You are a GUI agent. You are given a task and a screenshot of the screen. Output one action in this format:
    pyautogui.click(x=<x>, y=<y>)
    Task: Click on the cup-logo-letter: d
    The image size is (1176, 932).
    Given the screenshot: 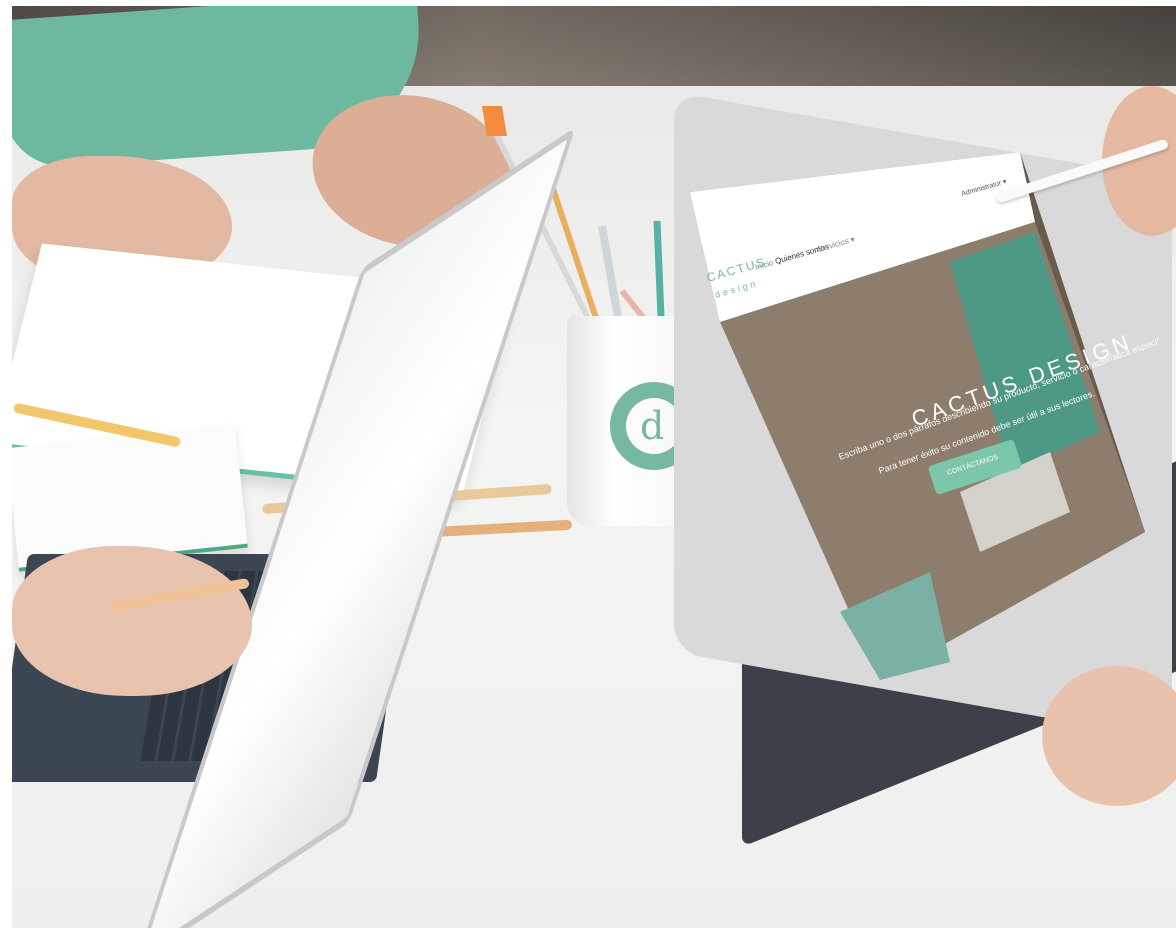 What is the action you would take?
    pyautogui.click(x=652, y=426)
    